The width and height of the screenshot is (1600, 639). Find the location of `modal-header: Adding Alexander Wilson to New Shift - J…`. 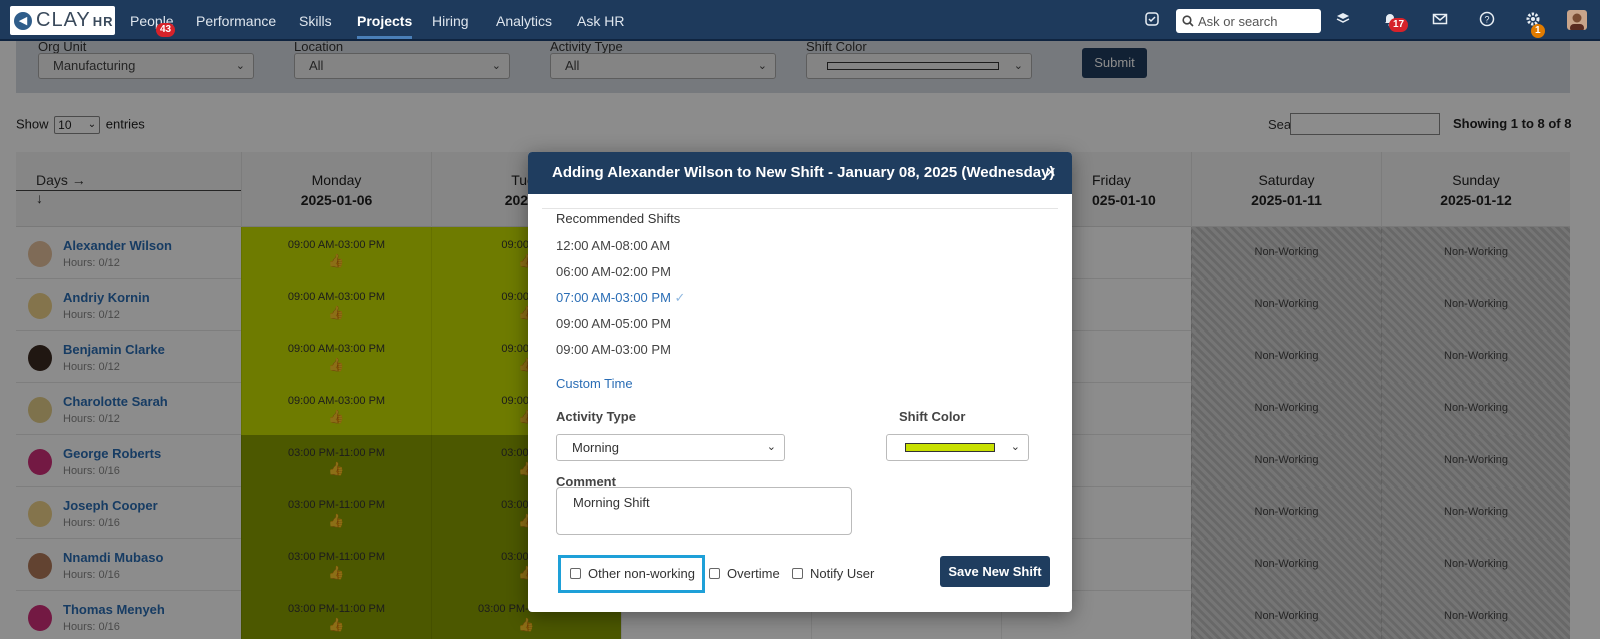

modal-header: Adding Alexander Wilson to New Shift - J… is located at coordinates (800, 173).